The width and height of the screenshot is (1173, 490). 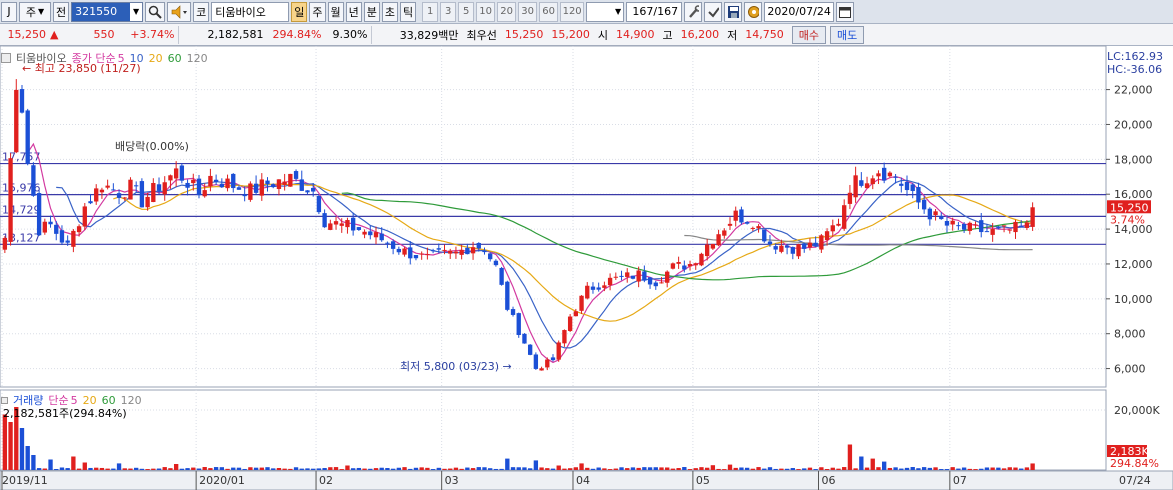 I want to click on level-label: 14,729, so click(x=21, y=209).